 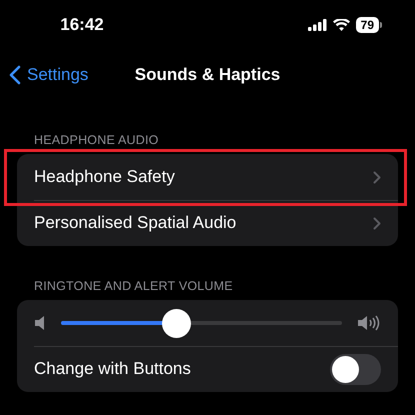 What do you see at coordinates (15, 75) in the screenshot?
I see `back-chevron-icon` at bounding box center [15, 75].